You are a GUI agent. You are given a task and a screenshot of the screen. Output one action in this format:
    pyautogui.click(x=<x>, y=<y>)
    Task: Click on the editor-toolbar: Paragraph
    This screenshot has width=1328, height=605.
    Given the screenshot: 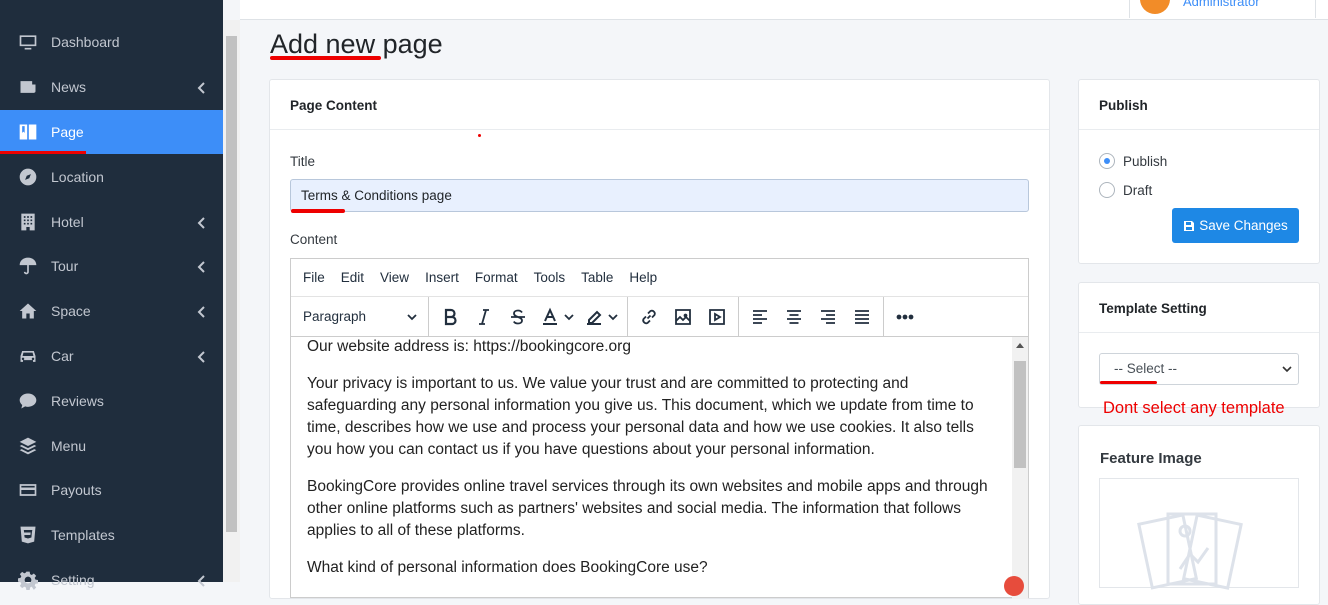 What is the action you would take?
    pyautogui.click(x=659, y=316)
    